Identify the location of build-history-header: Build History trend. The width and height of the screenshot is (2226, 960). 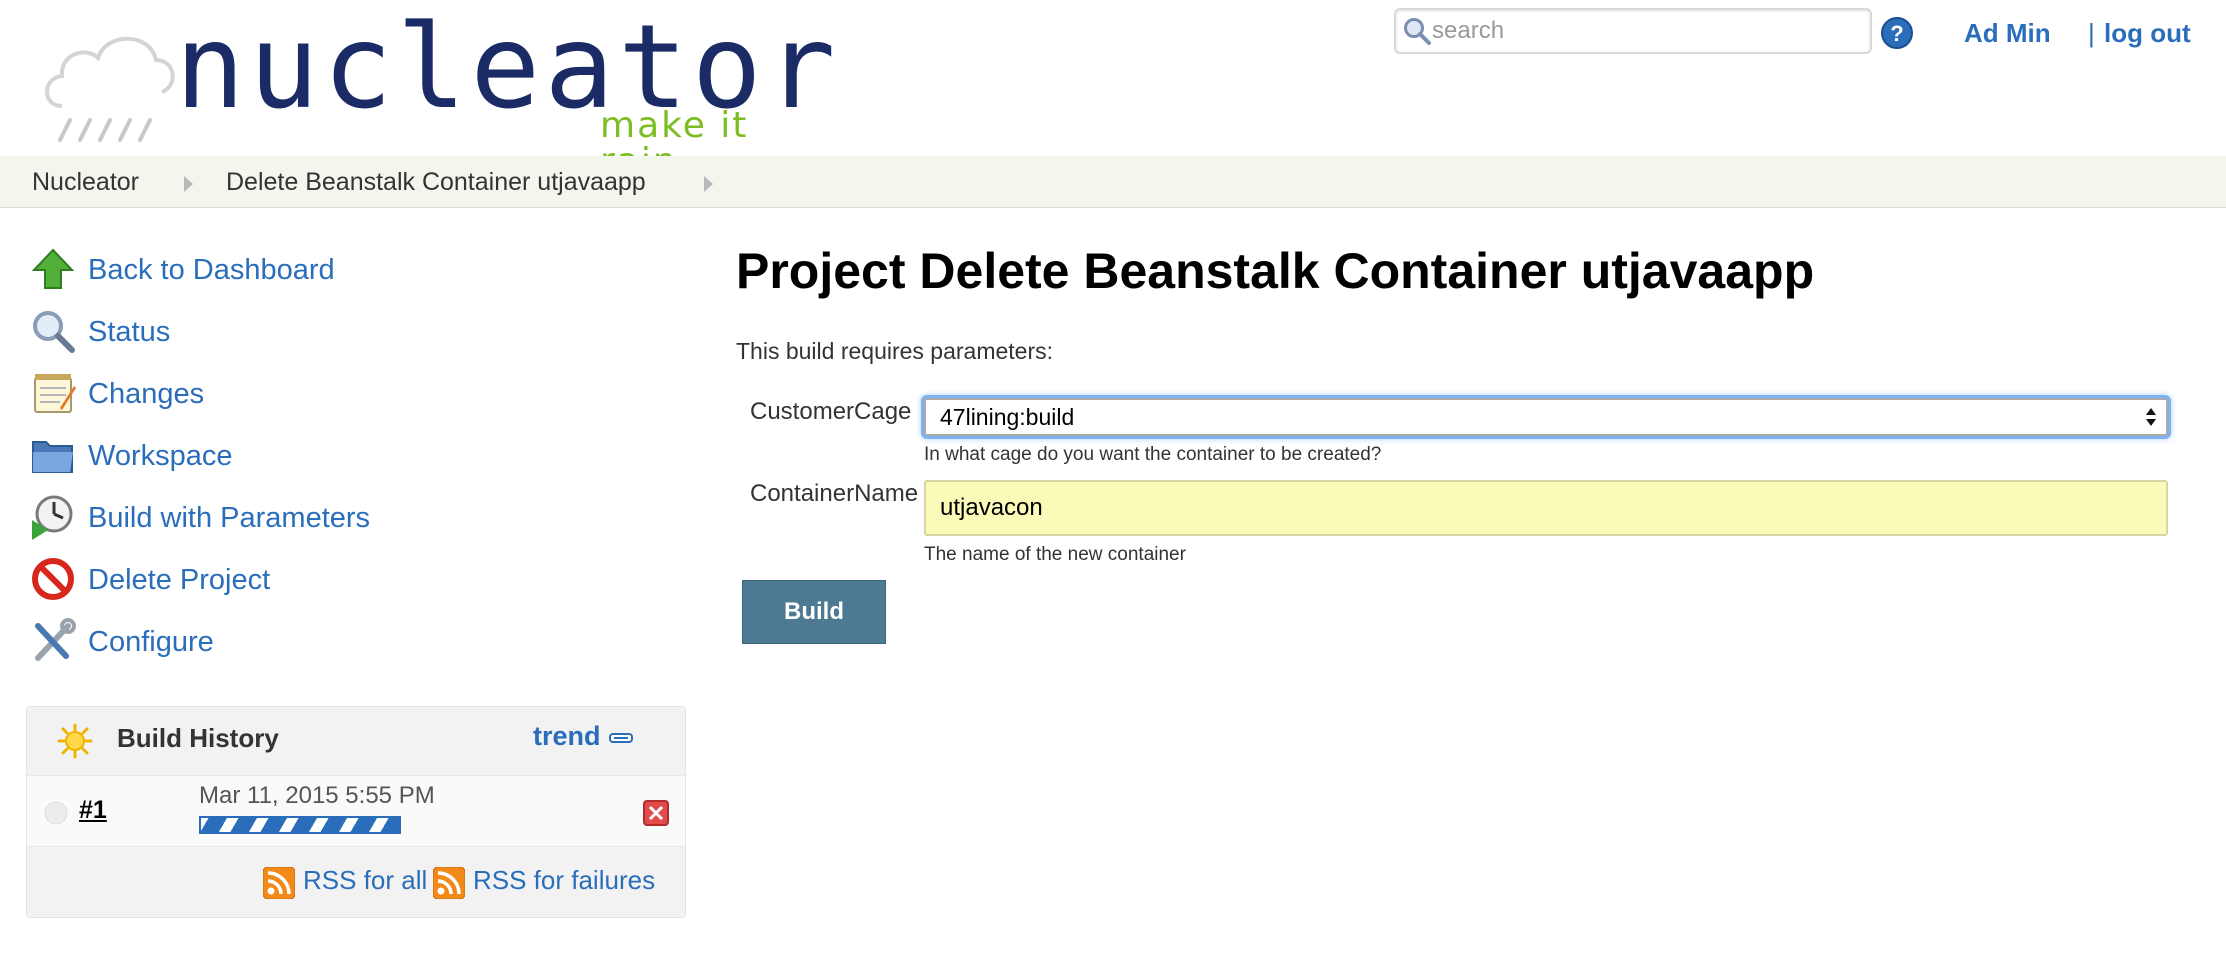
(356, 741).